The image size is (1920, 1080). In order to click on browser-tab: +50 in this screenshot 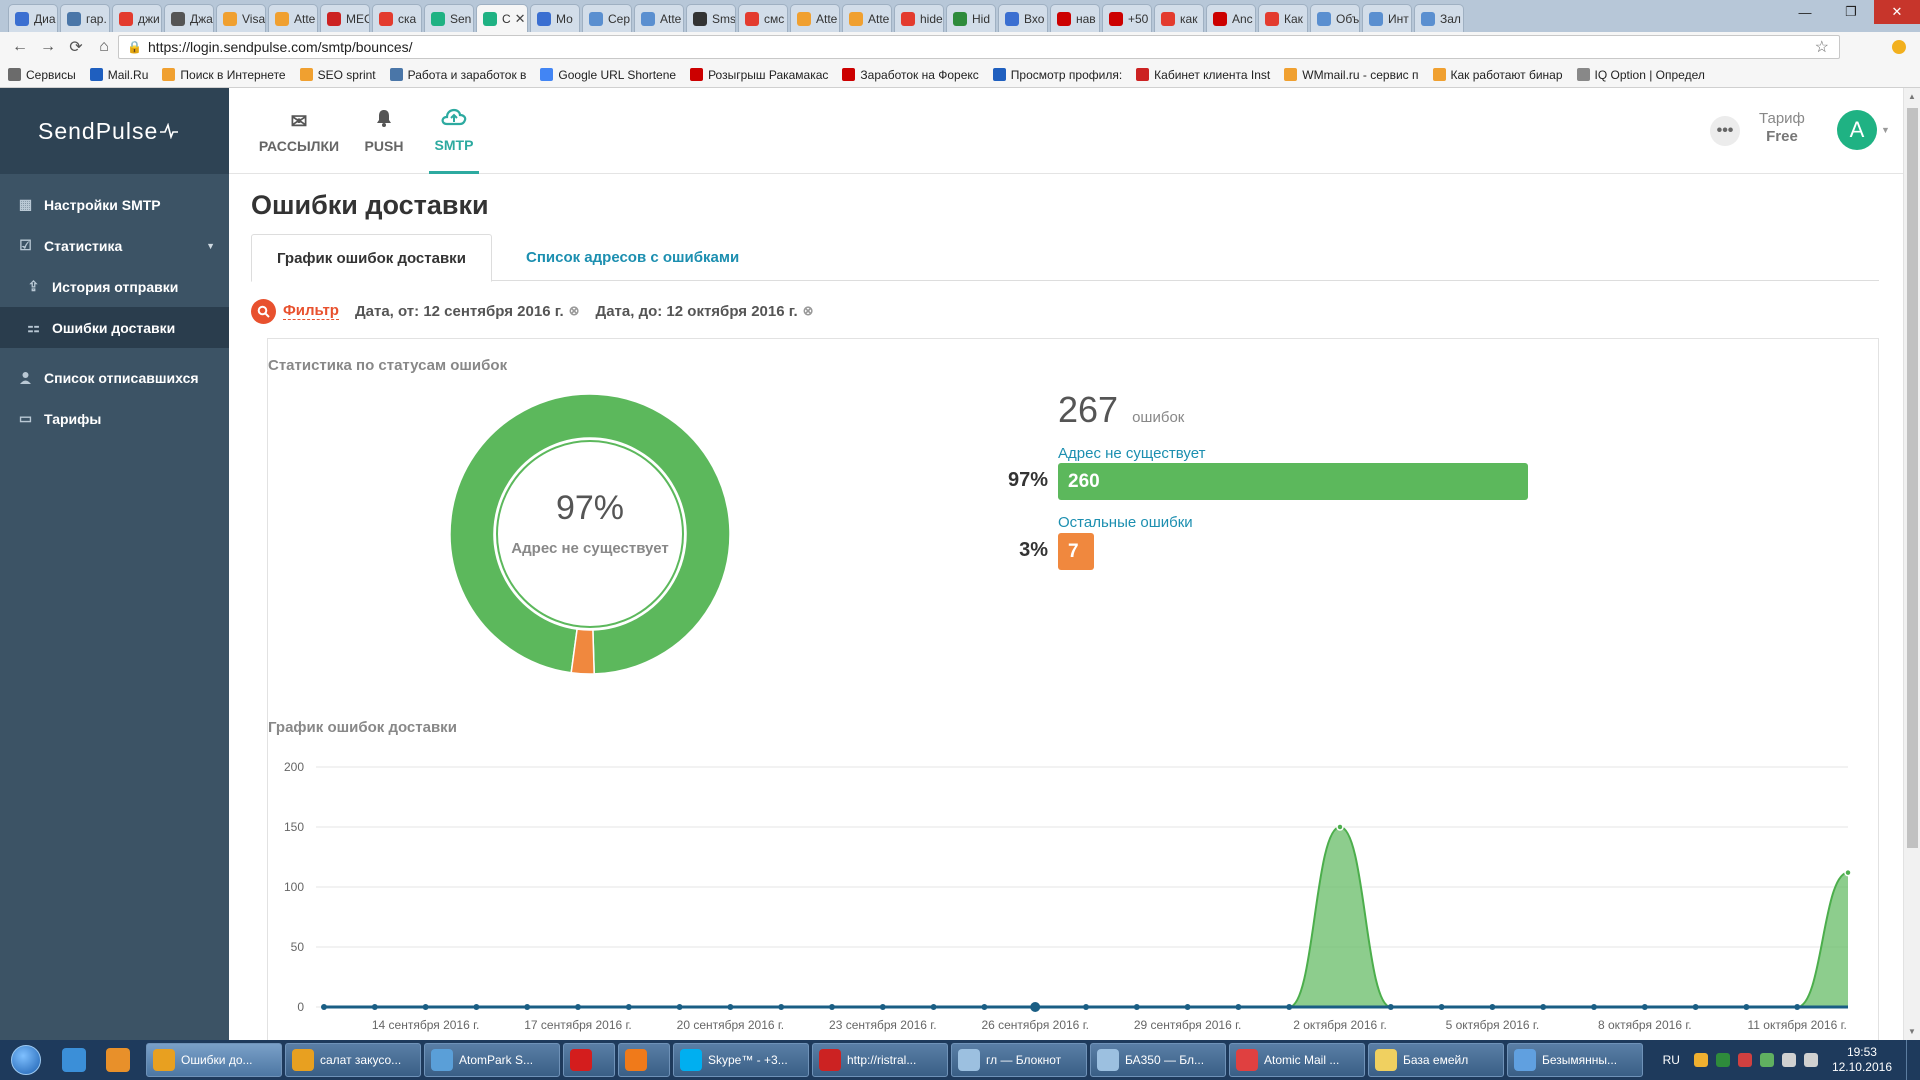, I will do `click(1127, 18)`.